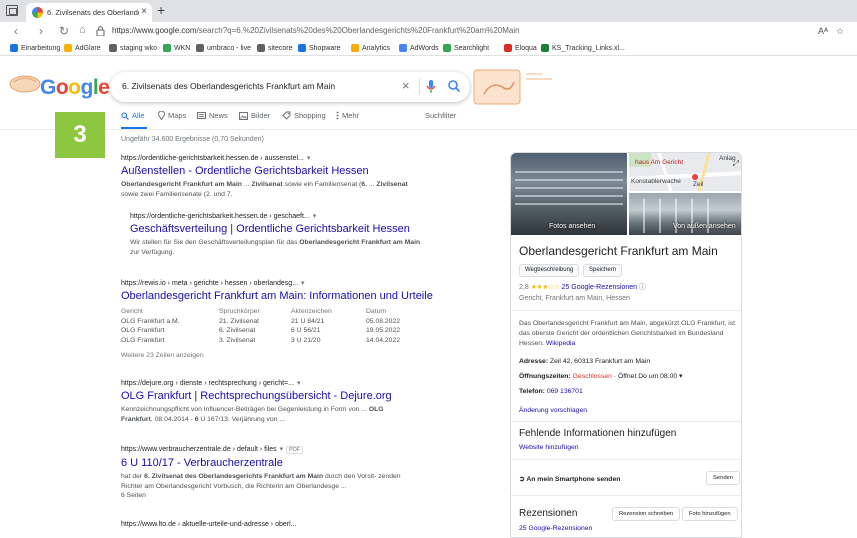 This screenshot has width=857, height=538. Describe the element at coordinates (100, 31) in the screenshot. I see `lock-icon` at that location.